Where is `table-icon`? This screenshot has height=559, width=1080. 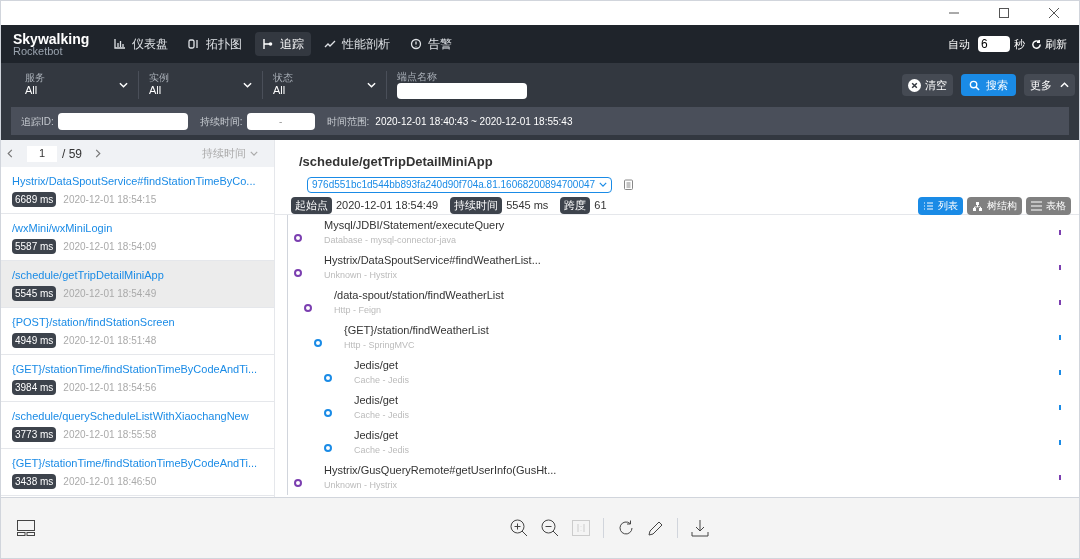
table-icon is located at coordinates (1036, 205).